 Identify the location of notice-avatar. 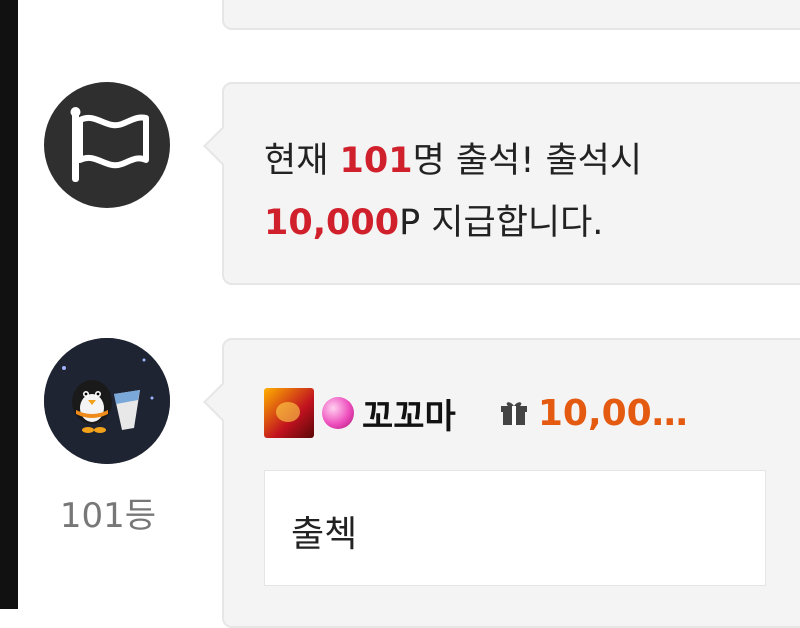
(107, 145).